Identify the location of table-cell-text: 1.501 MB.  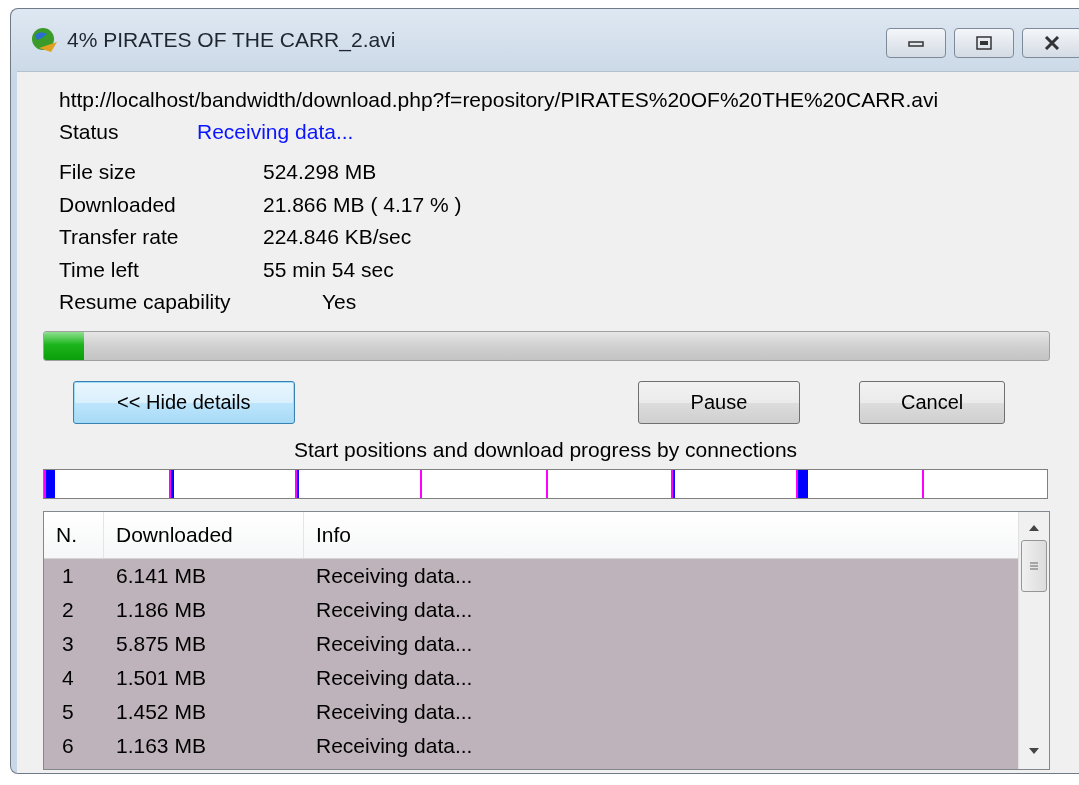
(161, 677).